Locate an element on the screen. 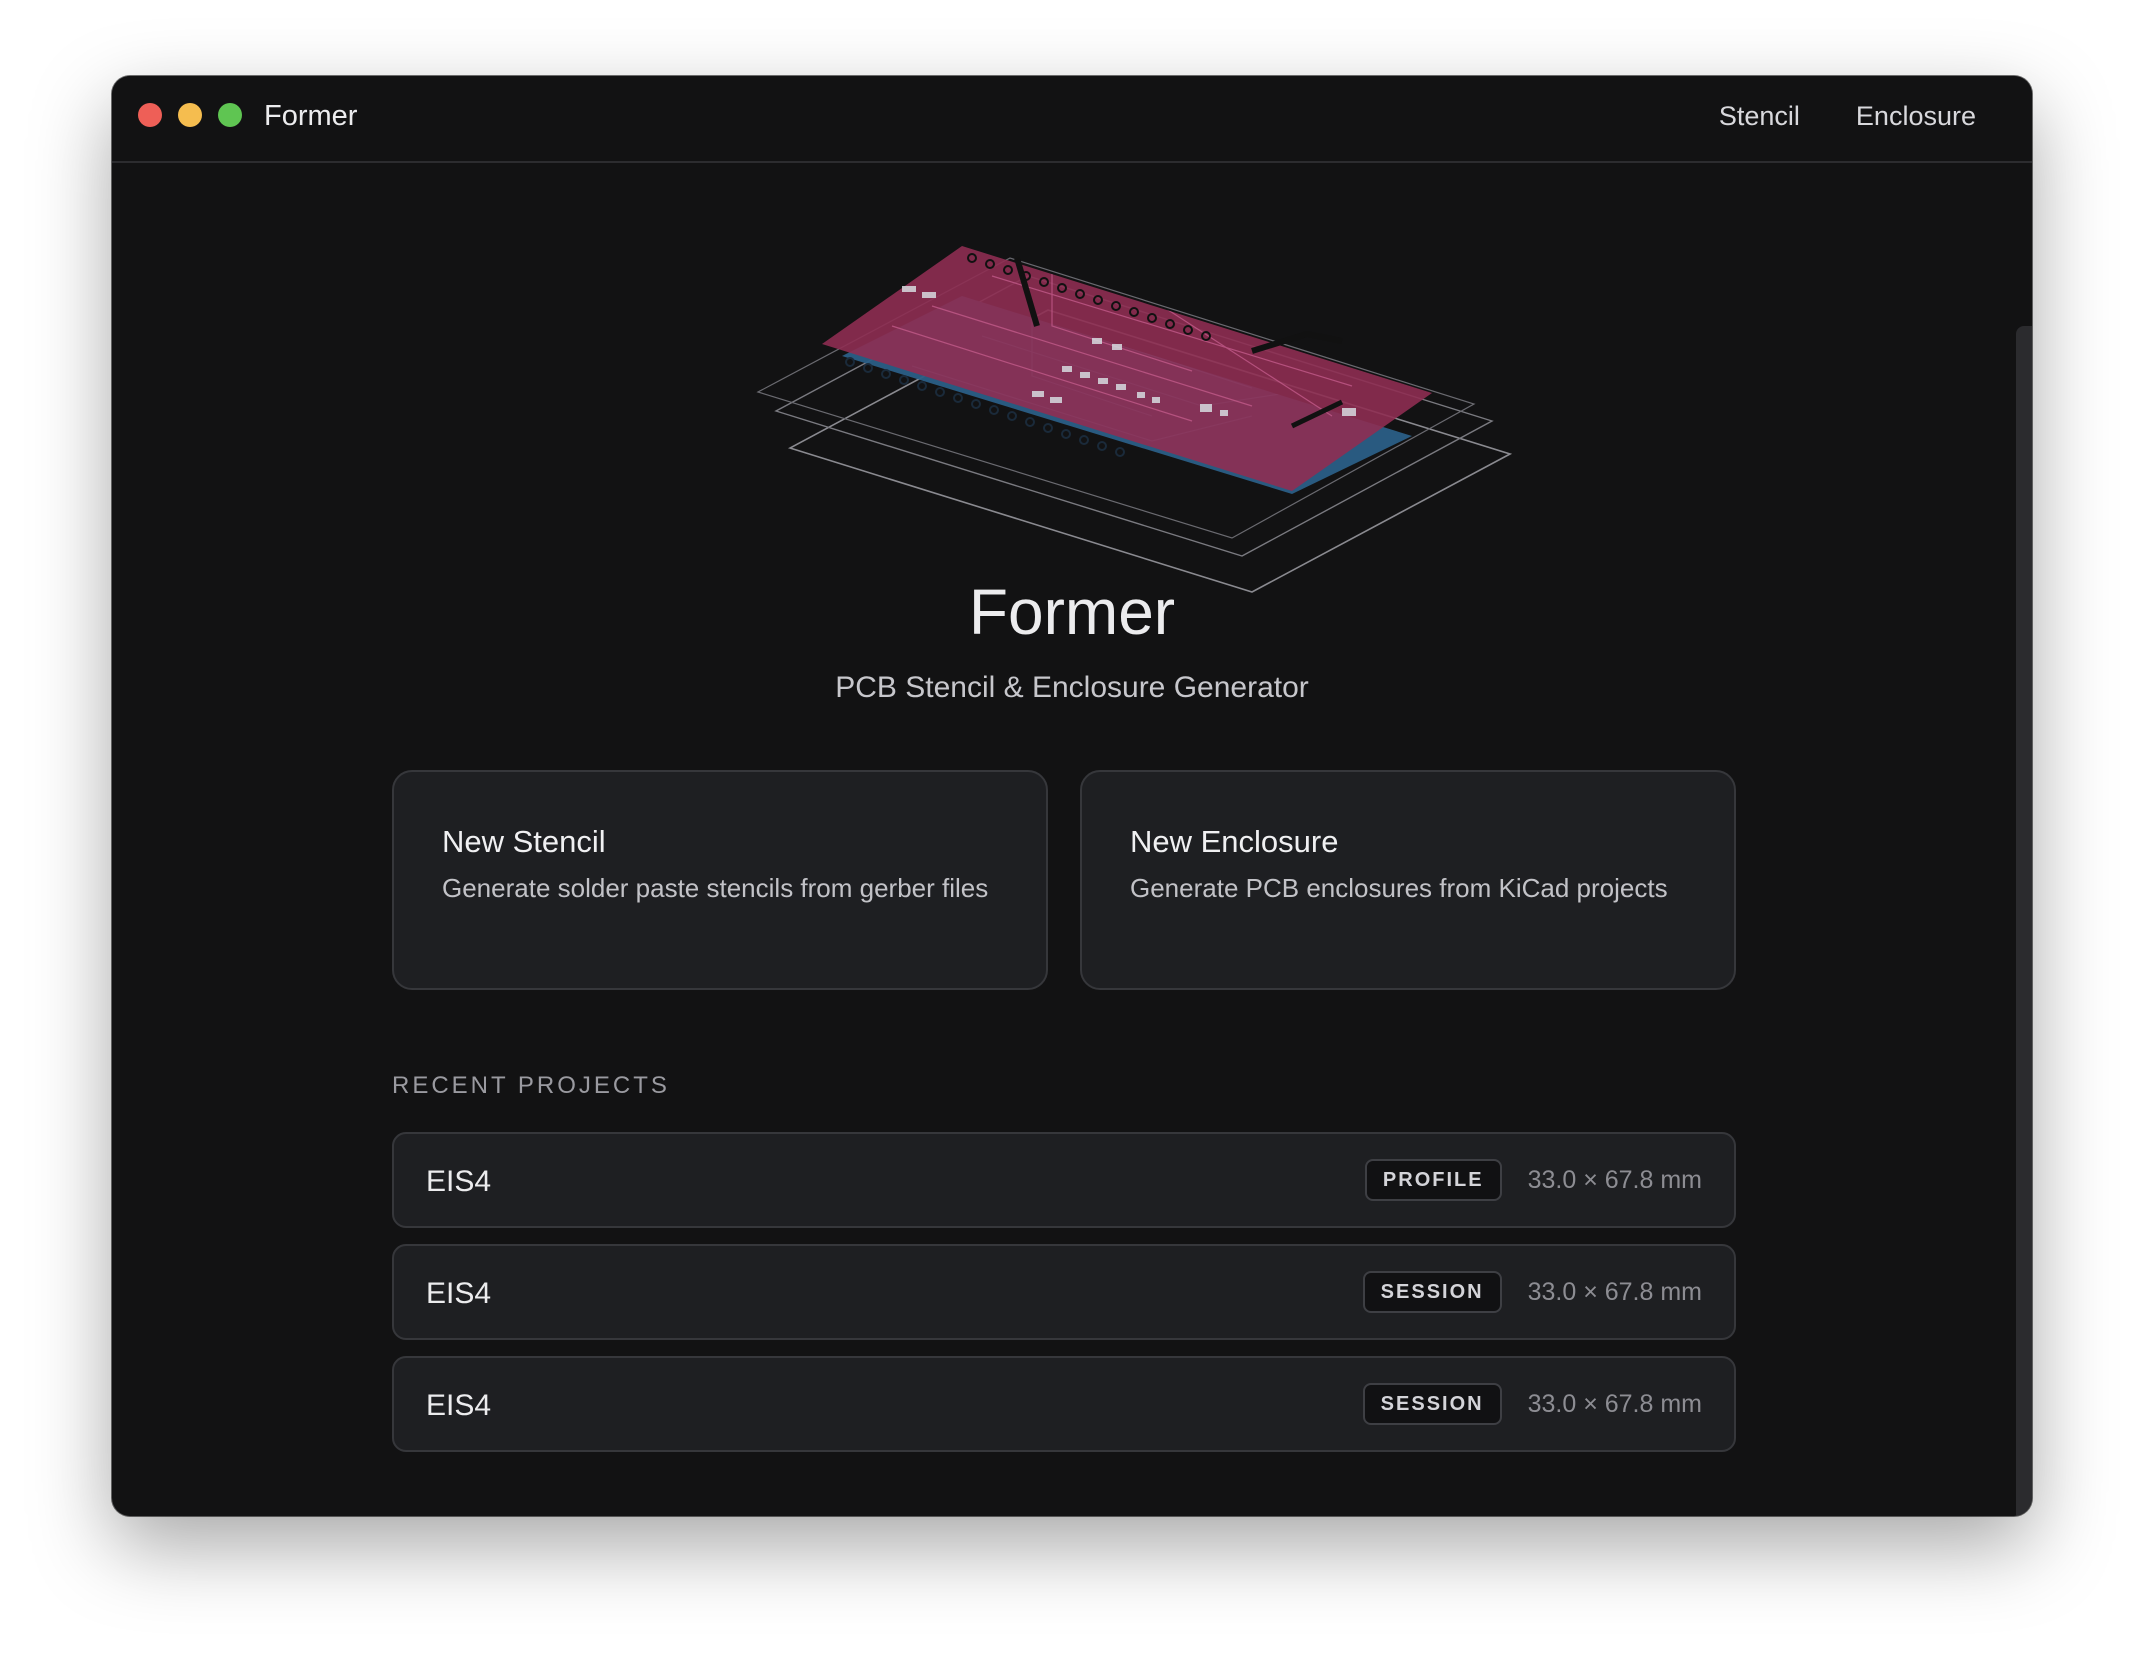 This screenshot has width=2144, height=1664. card-title: New Stencil is located at coordinates (524, 841).